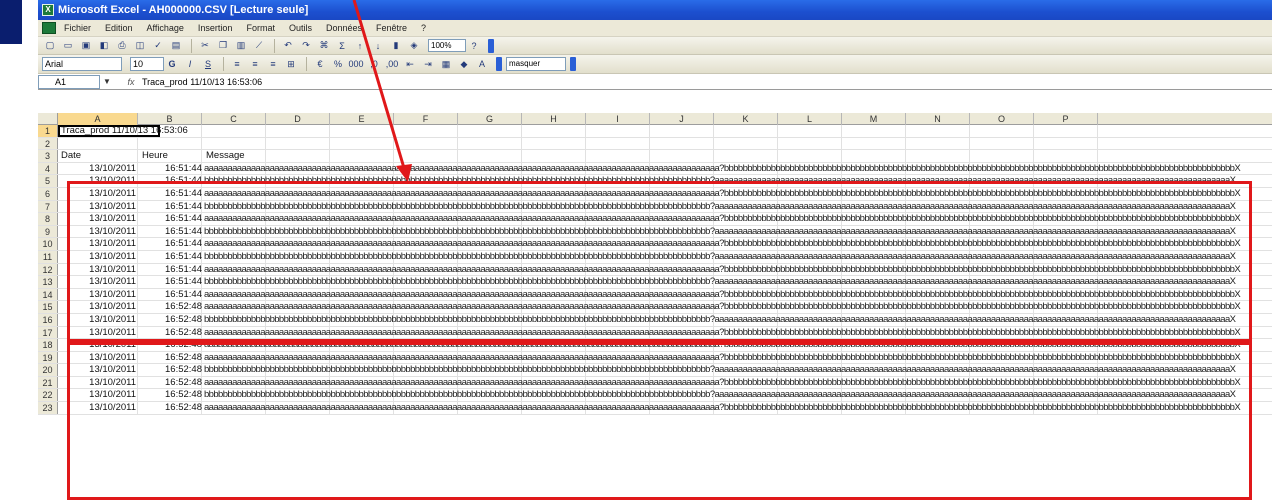 This screenshot has height=500, width=1272. What do you see at coordinates (320, 64) in the screenshot?
I see `currency-icon: €` at bounding box center [320, 64].